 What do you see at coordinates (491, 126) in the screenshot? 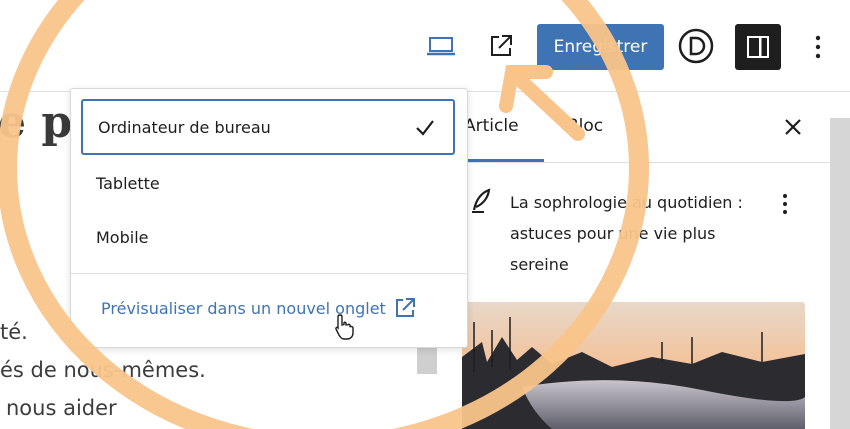
I see `tab-article: Article` at bounding box center [491, 126].